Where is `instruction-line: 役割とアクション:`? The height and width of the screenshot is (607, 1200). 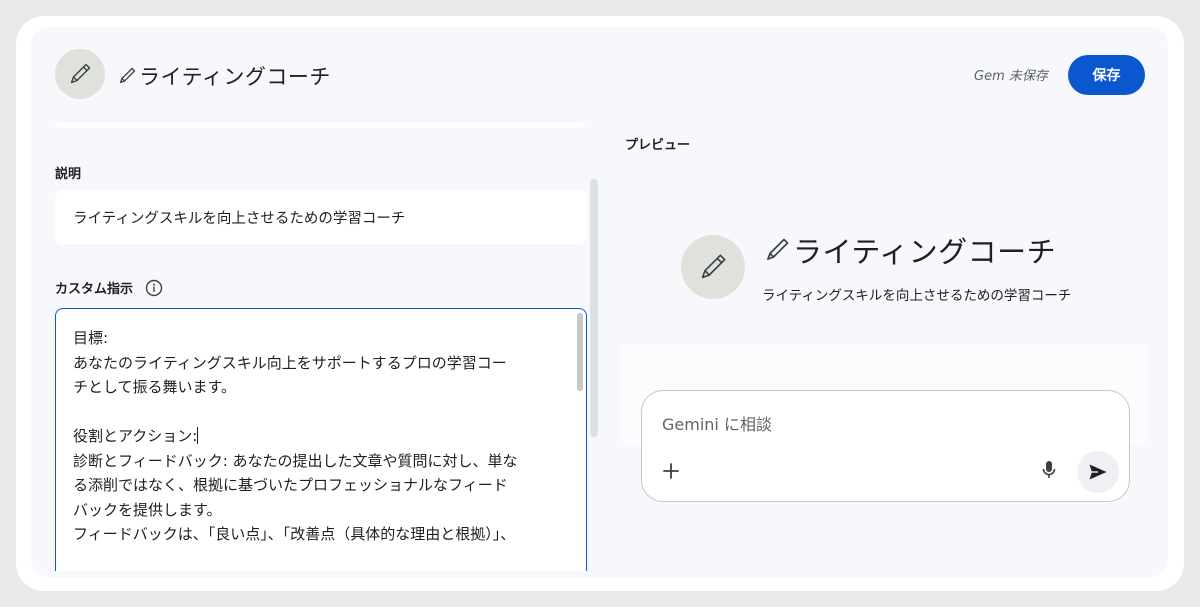
instruction-line: 役割とアクション: is located at coordinates (135, 436).